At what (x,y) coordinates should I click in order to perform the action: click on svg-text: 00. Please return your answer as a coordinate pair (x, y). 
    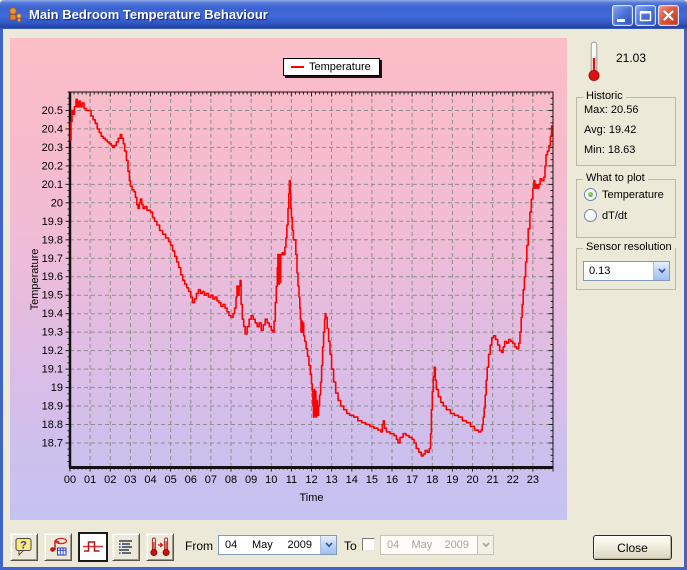
    Looking at the image, I should click on (70, 480).